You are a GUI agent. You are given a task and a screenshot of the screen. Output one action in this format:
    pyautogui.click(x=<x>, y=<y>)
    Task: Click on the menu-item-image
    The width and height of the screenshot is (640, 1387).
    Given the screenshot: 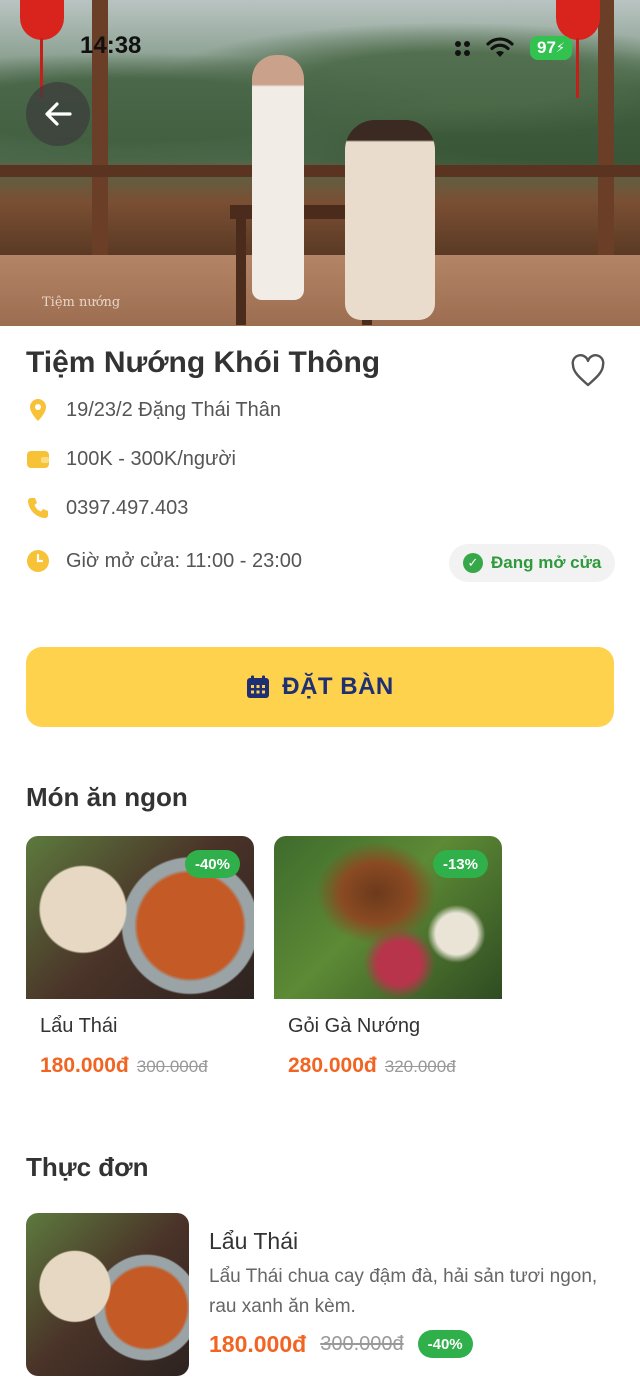 What is the action you would take?
    pyautogui.click(x=107, y=1294)
    